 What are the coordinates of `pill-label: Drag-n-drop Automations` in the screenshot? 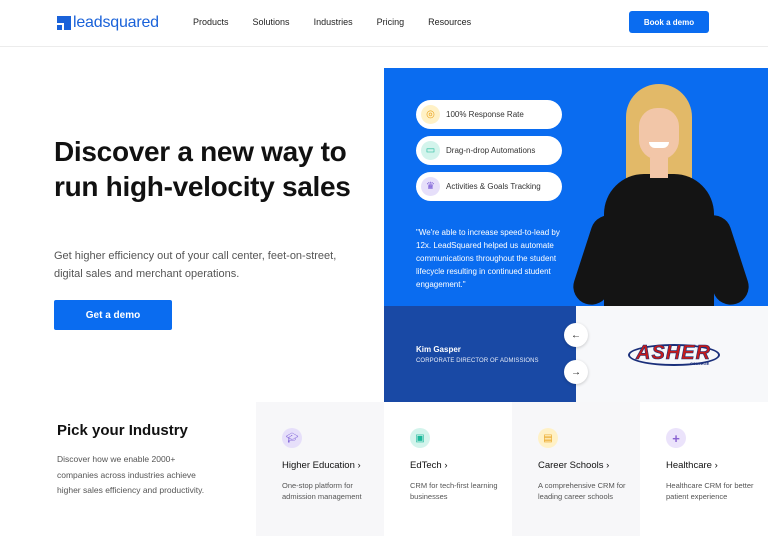 It's located at (491, 150).